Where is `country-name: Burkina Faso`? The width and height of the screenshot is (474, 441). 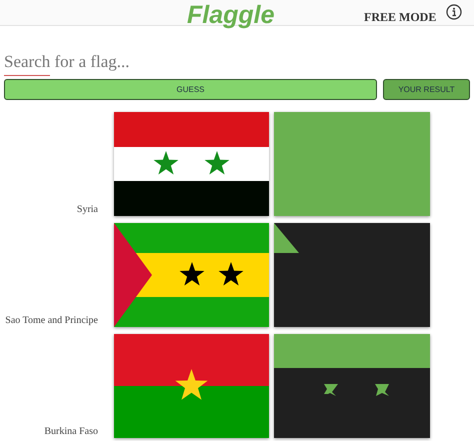
country-name: Burkina Faso is located at coordinates (71, 432).